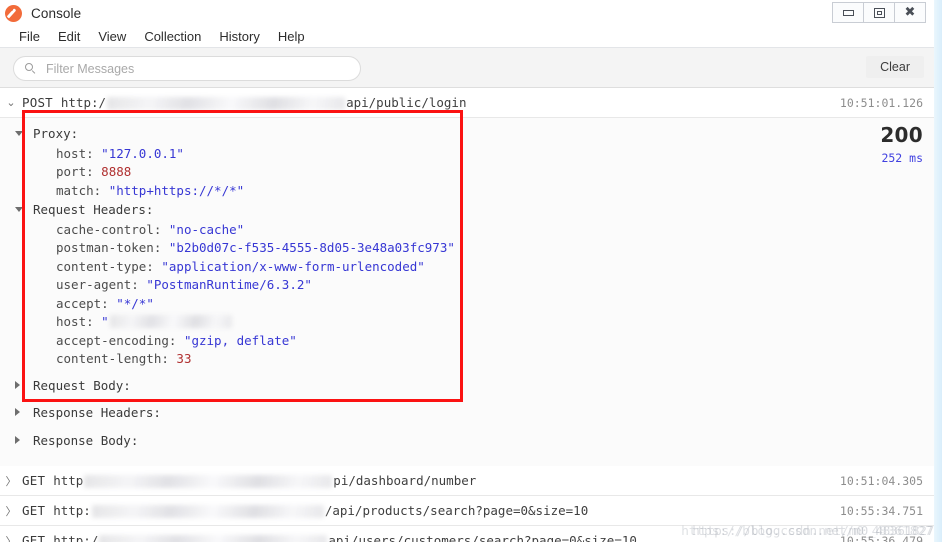  I want to click on request-method: POST, so click(37, 102).